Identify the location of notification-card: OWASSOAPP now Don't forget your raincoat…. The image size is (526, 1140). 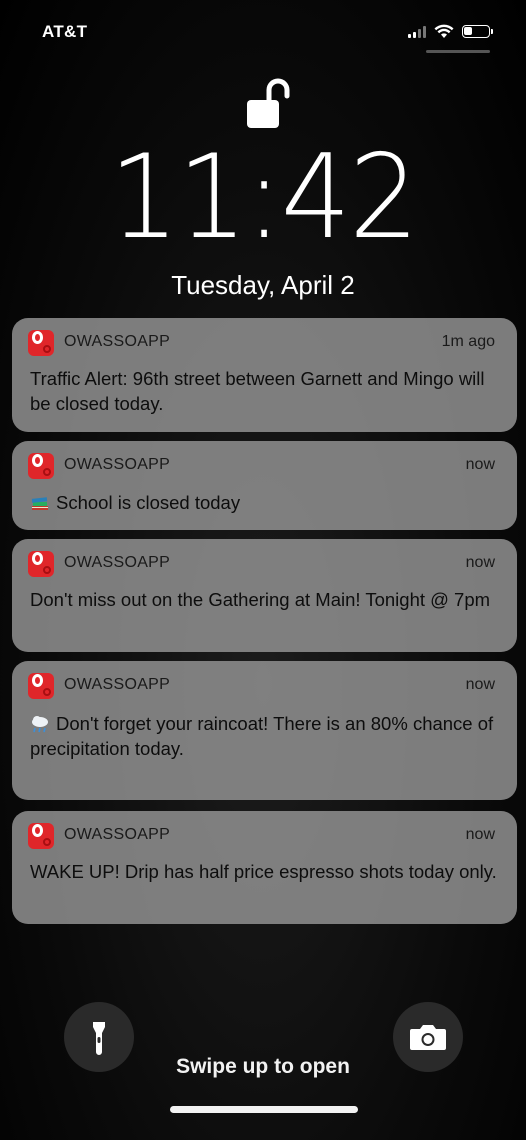
(264, 730).